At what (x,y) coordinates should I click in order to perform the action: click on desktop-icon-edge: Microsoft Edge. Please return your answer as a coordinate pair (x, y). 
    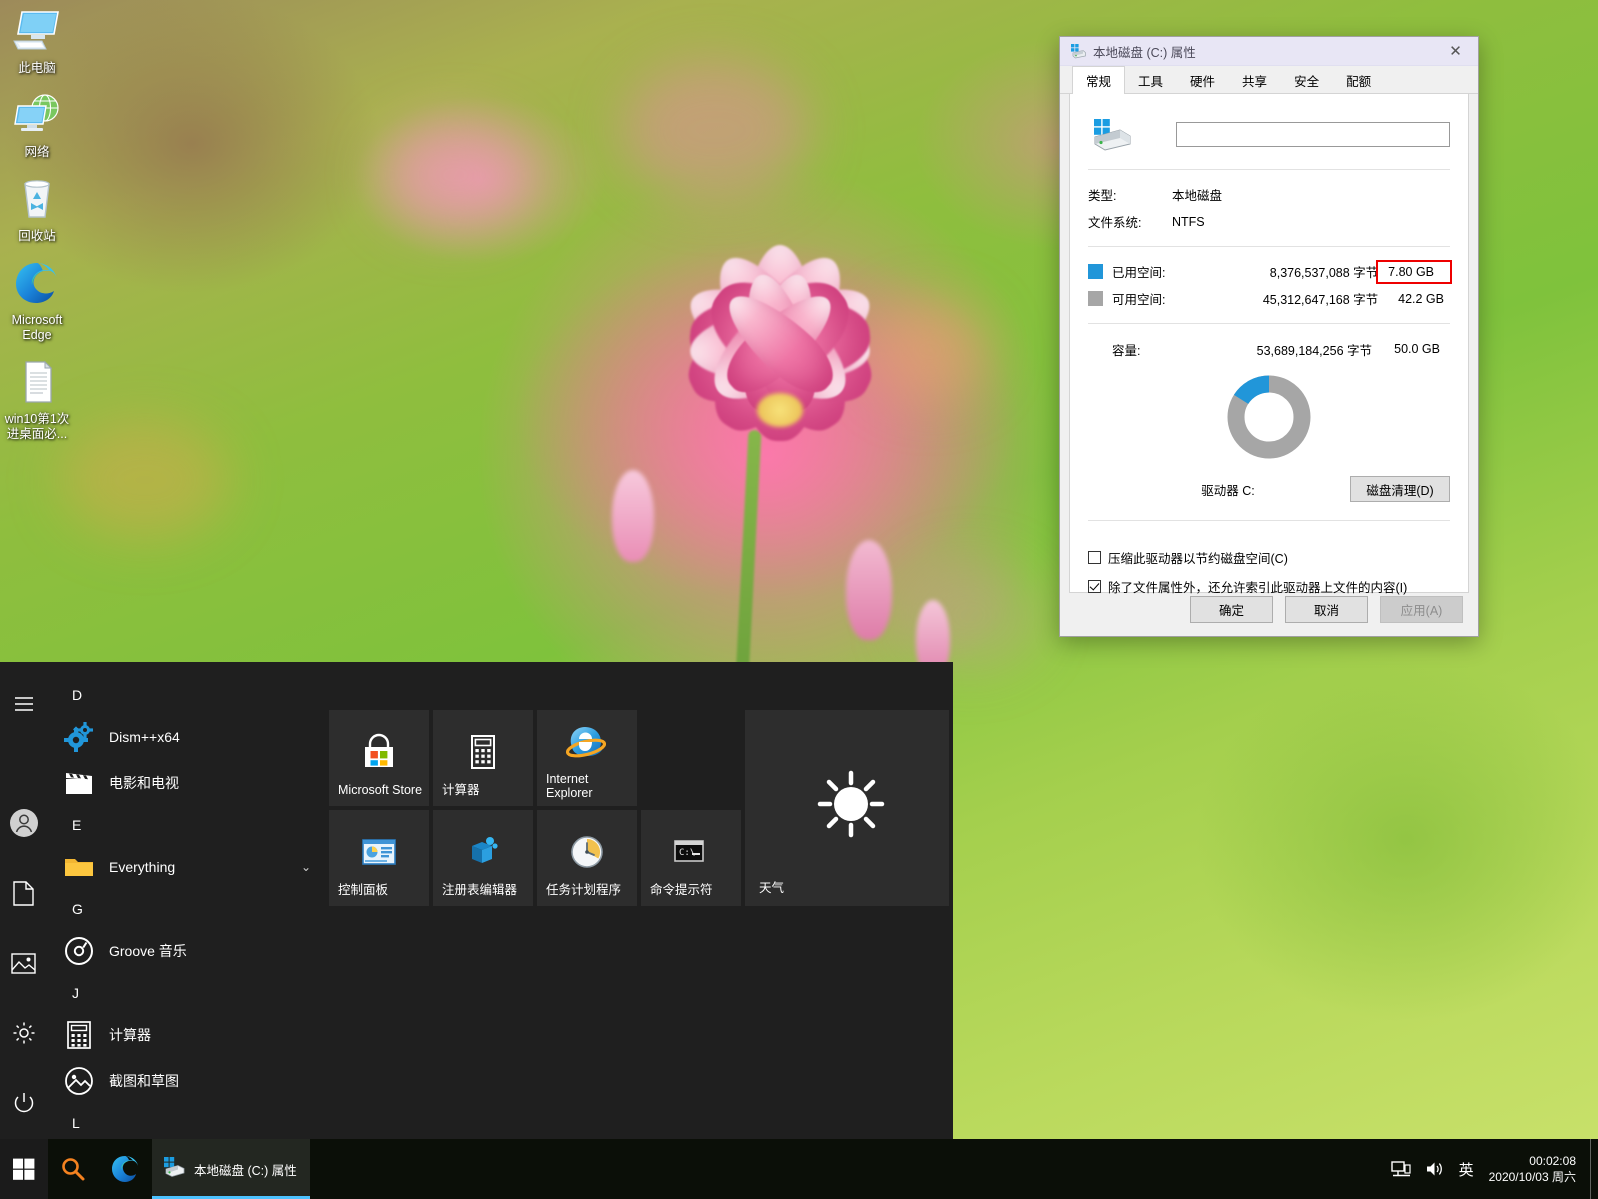
    Looking at the image, I should click on (37, 301).